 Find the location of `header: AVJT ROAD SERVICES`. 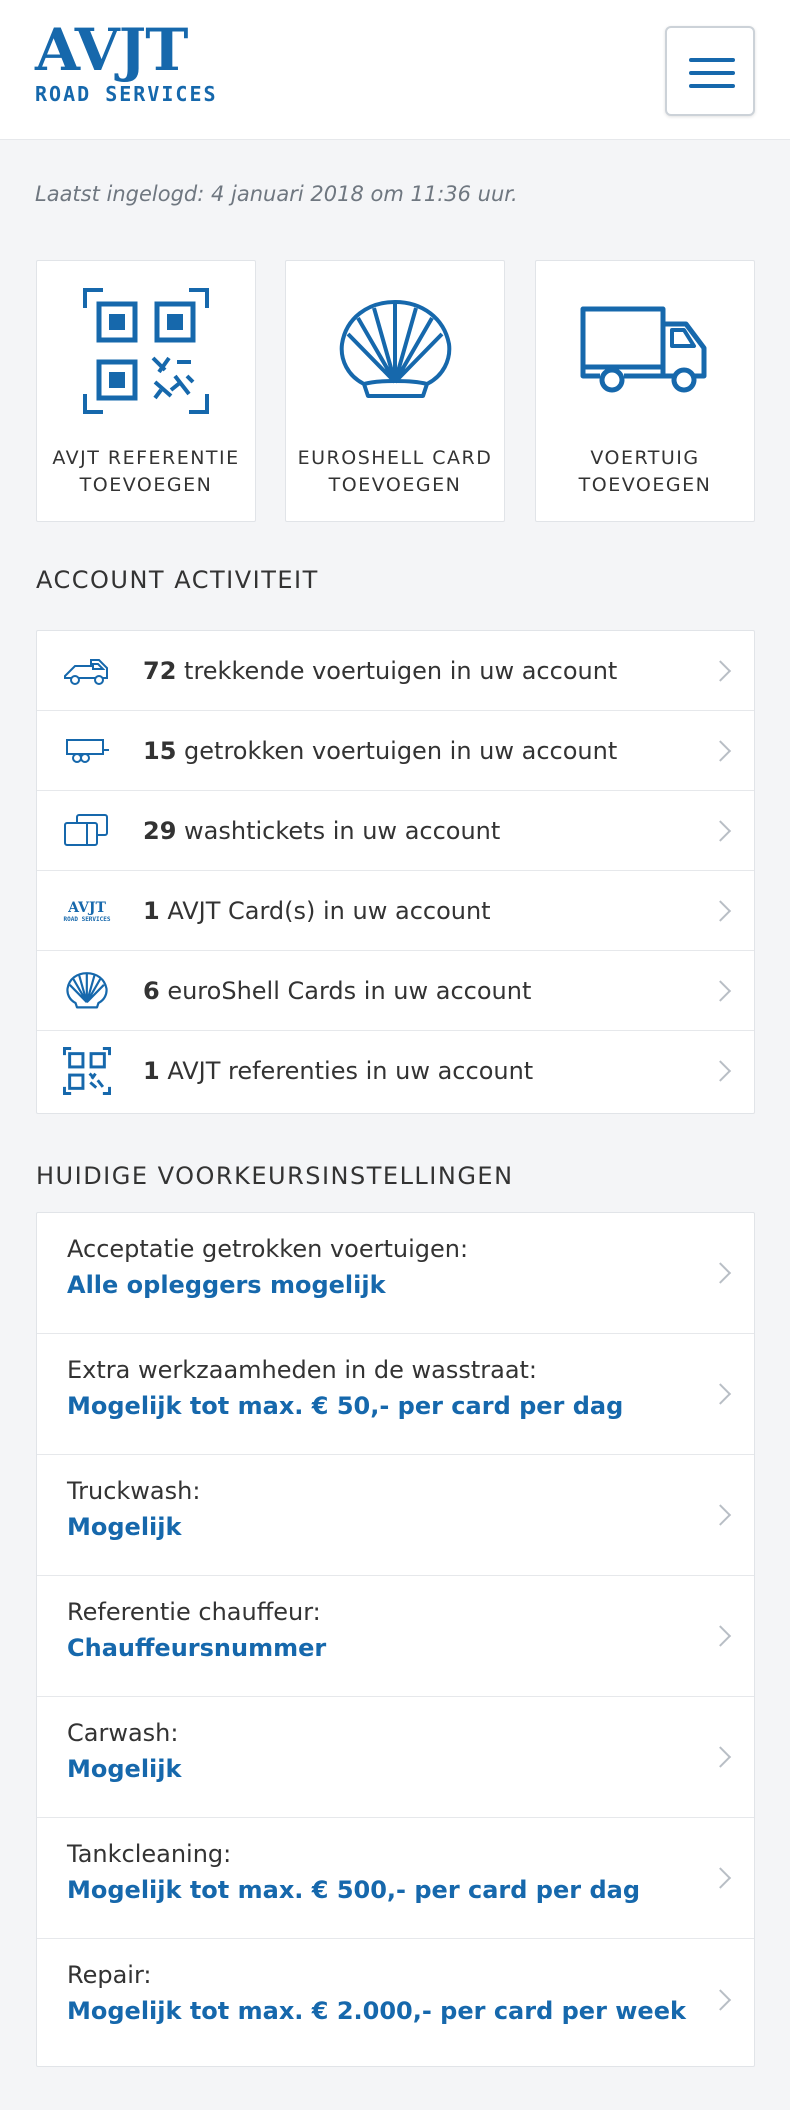

header: AVJT ROAD SERVICES is located at coordinates (395, 70).